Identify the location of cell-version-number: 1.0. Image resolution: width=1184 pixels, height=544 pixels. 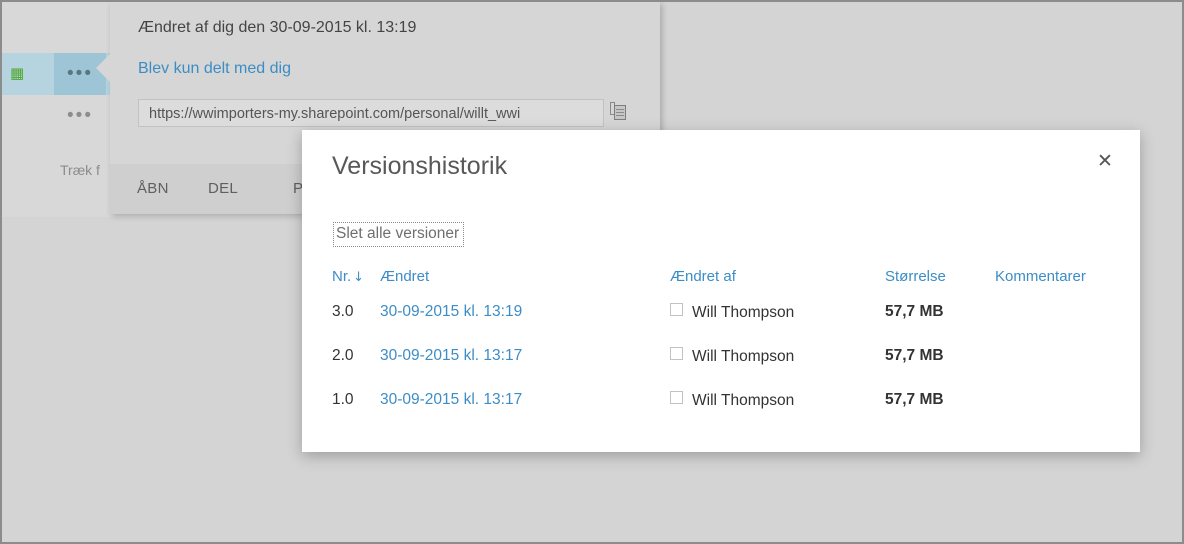
(343, 399).